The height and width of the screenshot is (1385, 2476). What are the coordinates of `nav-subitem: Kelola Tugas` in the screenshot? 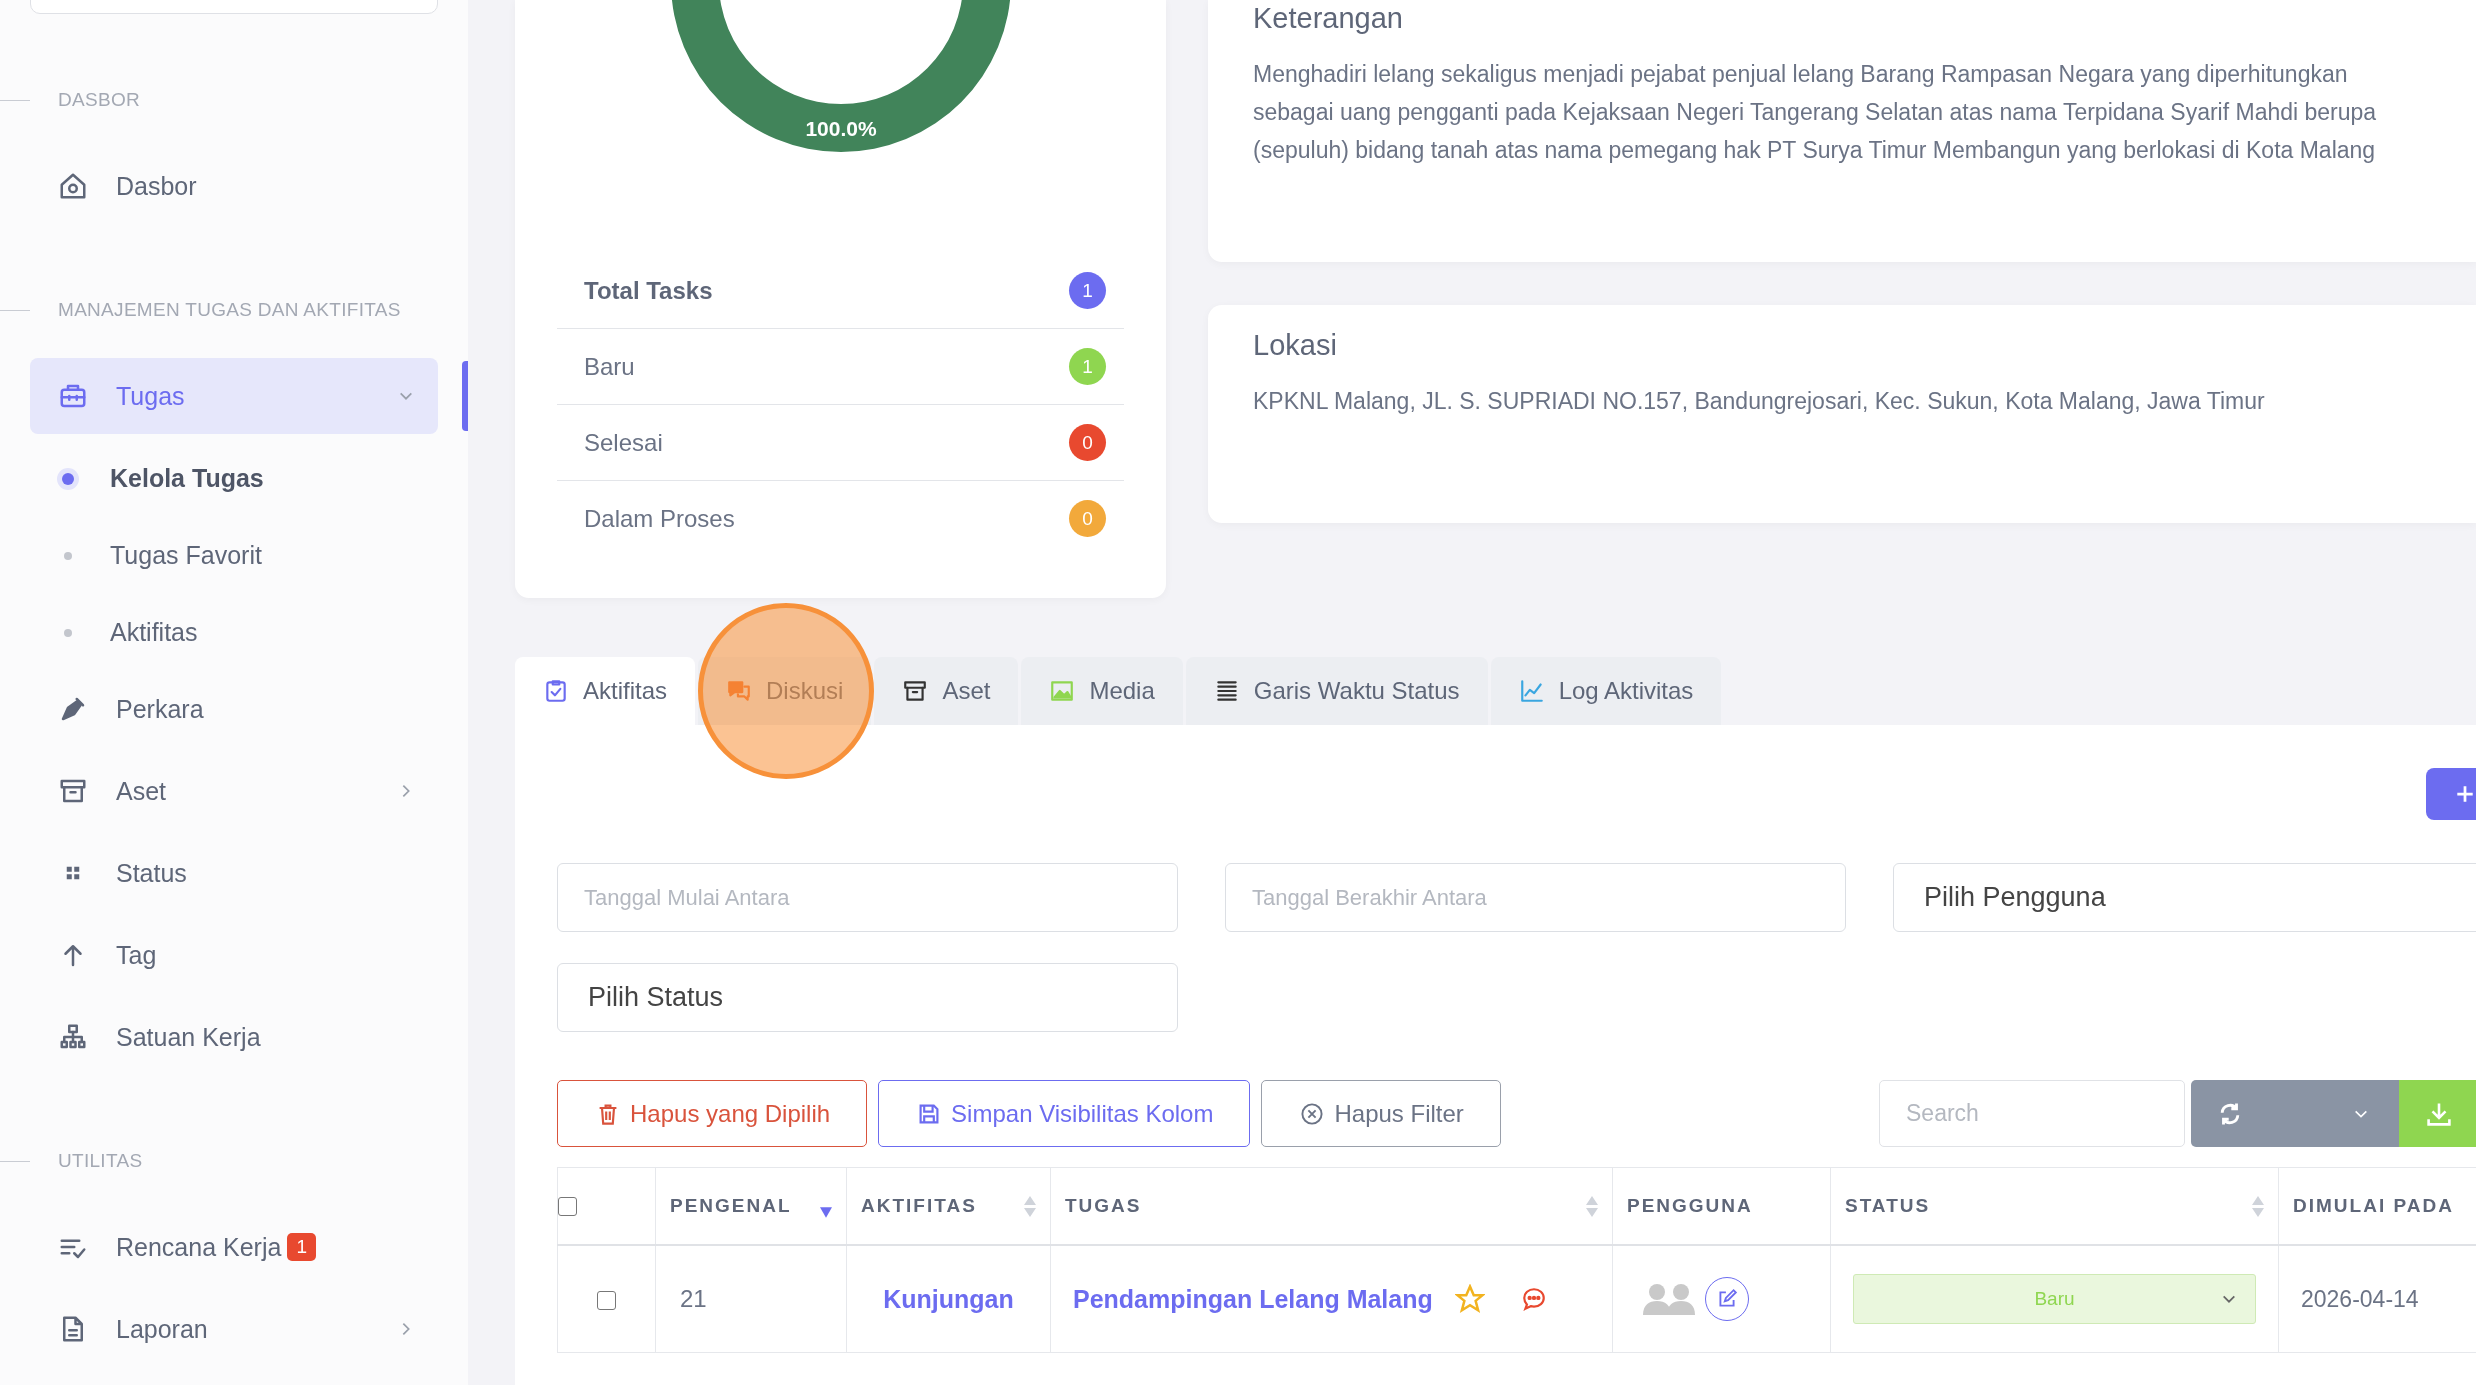 It's located at (266, 478).